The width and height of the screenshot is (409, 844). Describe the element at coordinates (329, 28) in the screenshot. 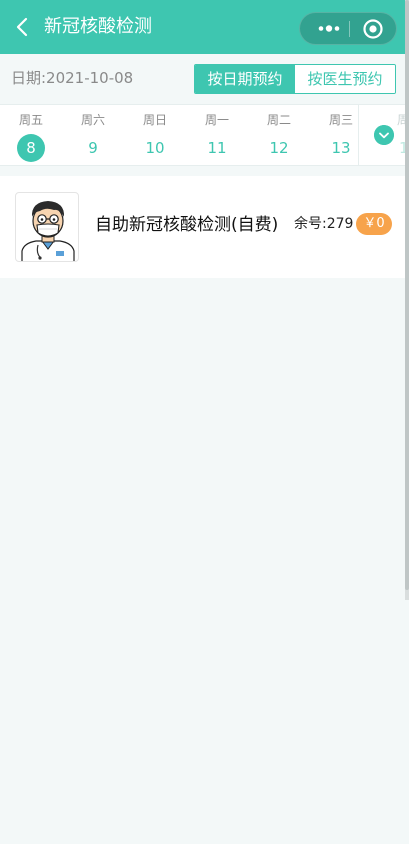

I see `more-dots-icon` at that location.